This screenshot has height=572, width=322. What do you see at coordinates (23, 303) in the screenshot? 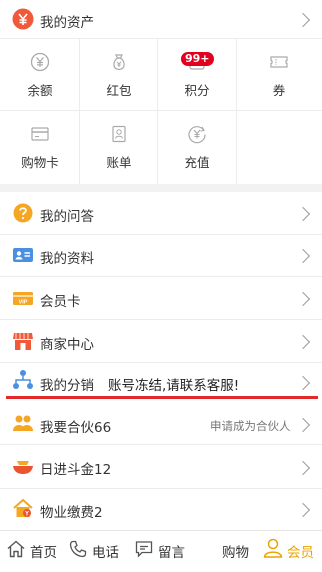
I see `svg-text: VIP` at bounding box center [23, 303].